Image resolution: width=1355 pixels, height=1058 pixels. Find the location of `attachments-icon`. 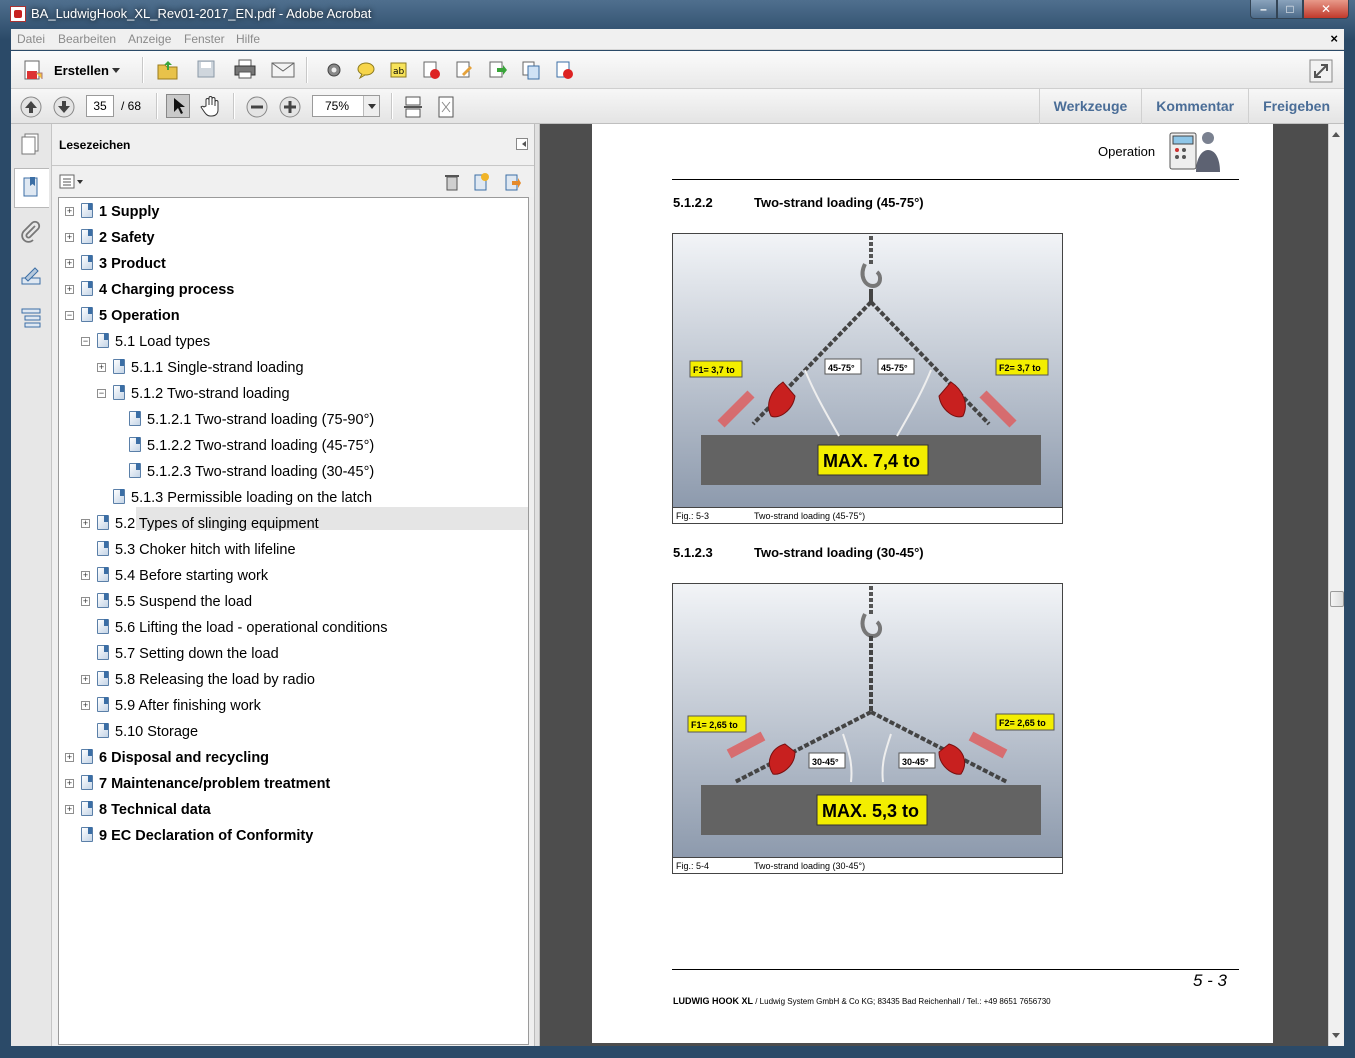

attachments-icon is located at coordinates (31, 232).